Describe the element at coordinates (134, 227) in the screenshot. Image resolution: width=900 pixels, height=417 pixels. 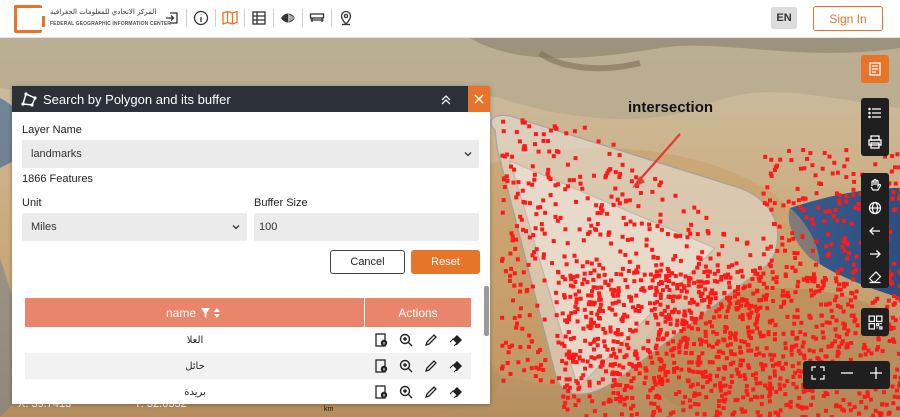
I see `unit-select: Miles` at that location.